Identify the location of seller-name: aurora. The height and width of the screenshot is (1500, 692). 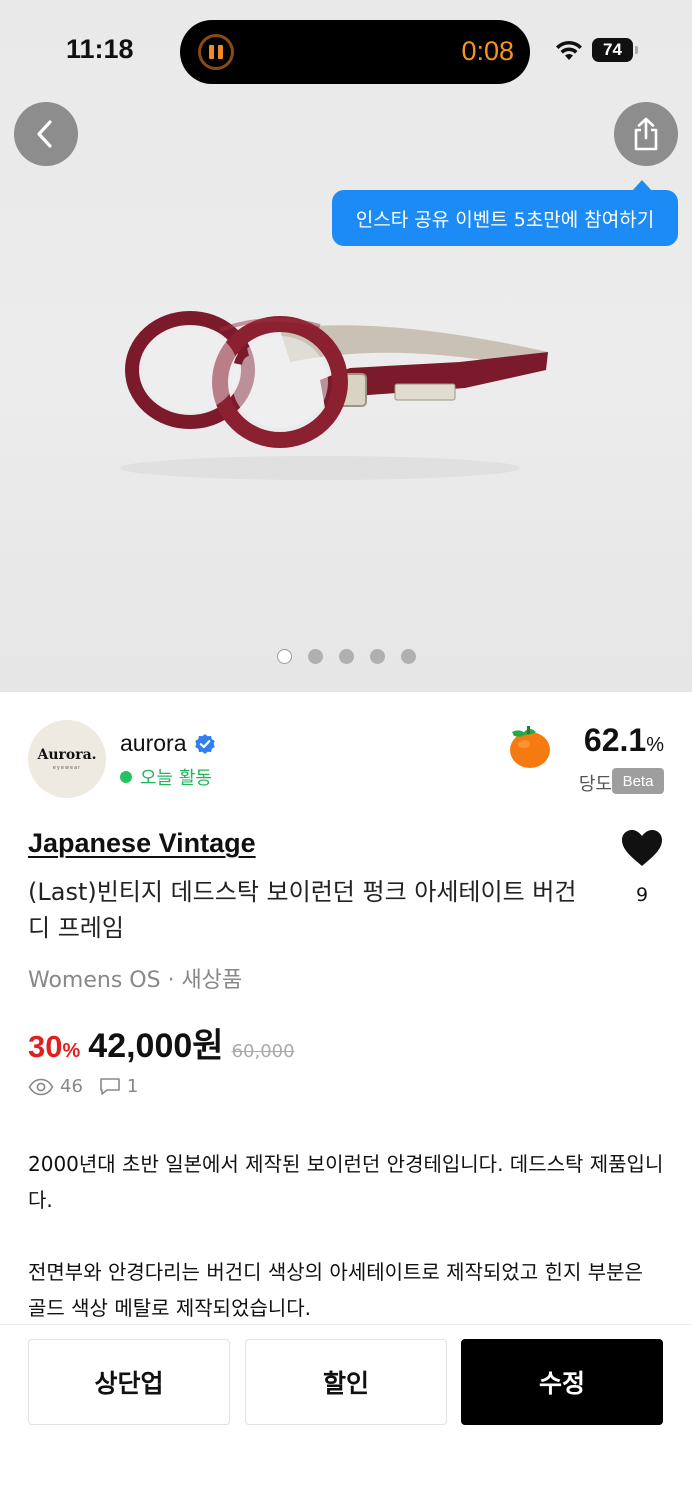
(153, 743).